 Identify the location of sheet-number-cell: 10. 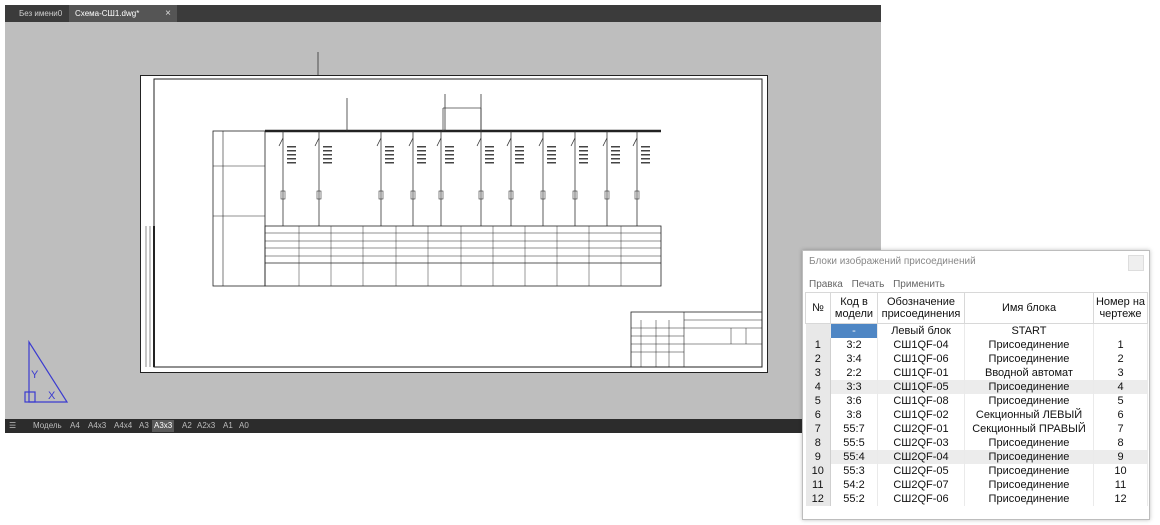
(1120, 471).